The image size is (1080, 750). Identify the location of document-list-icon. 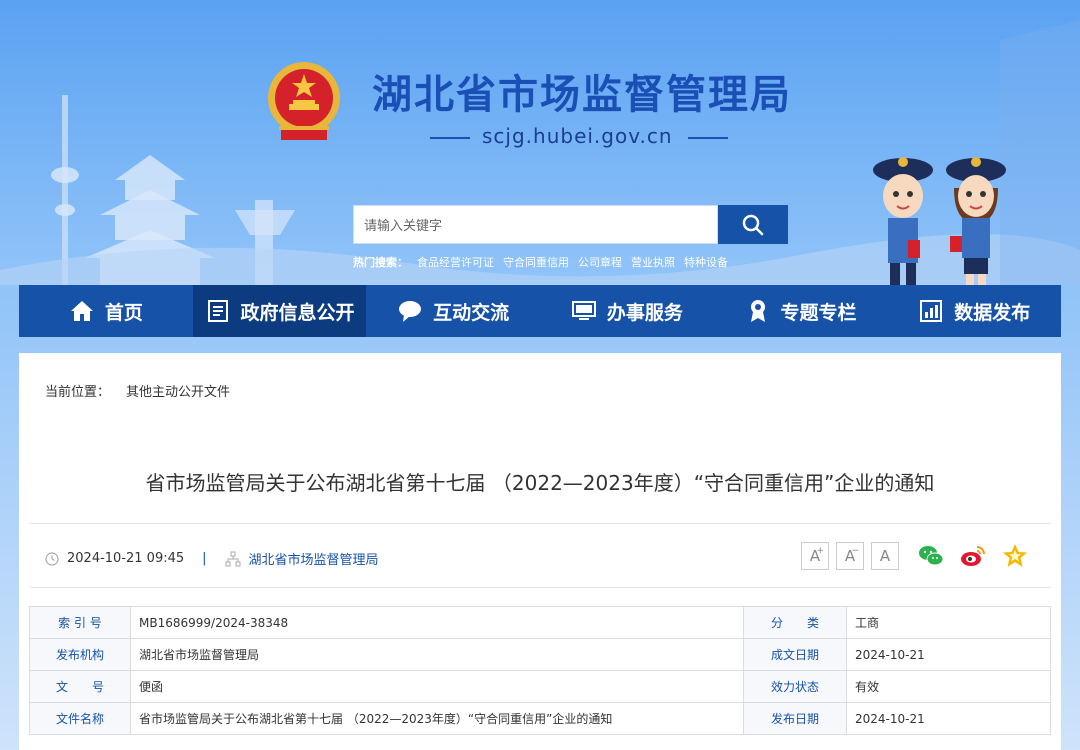
(217, 311).